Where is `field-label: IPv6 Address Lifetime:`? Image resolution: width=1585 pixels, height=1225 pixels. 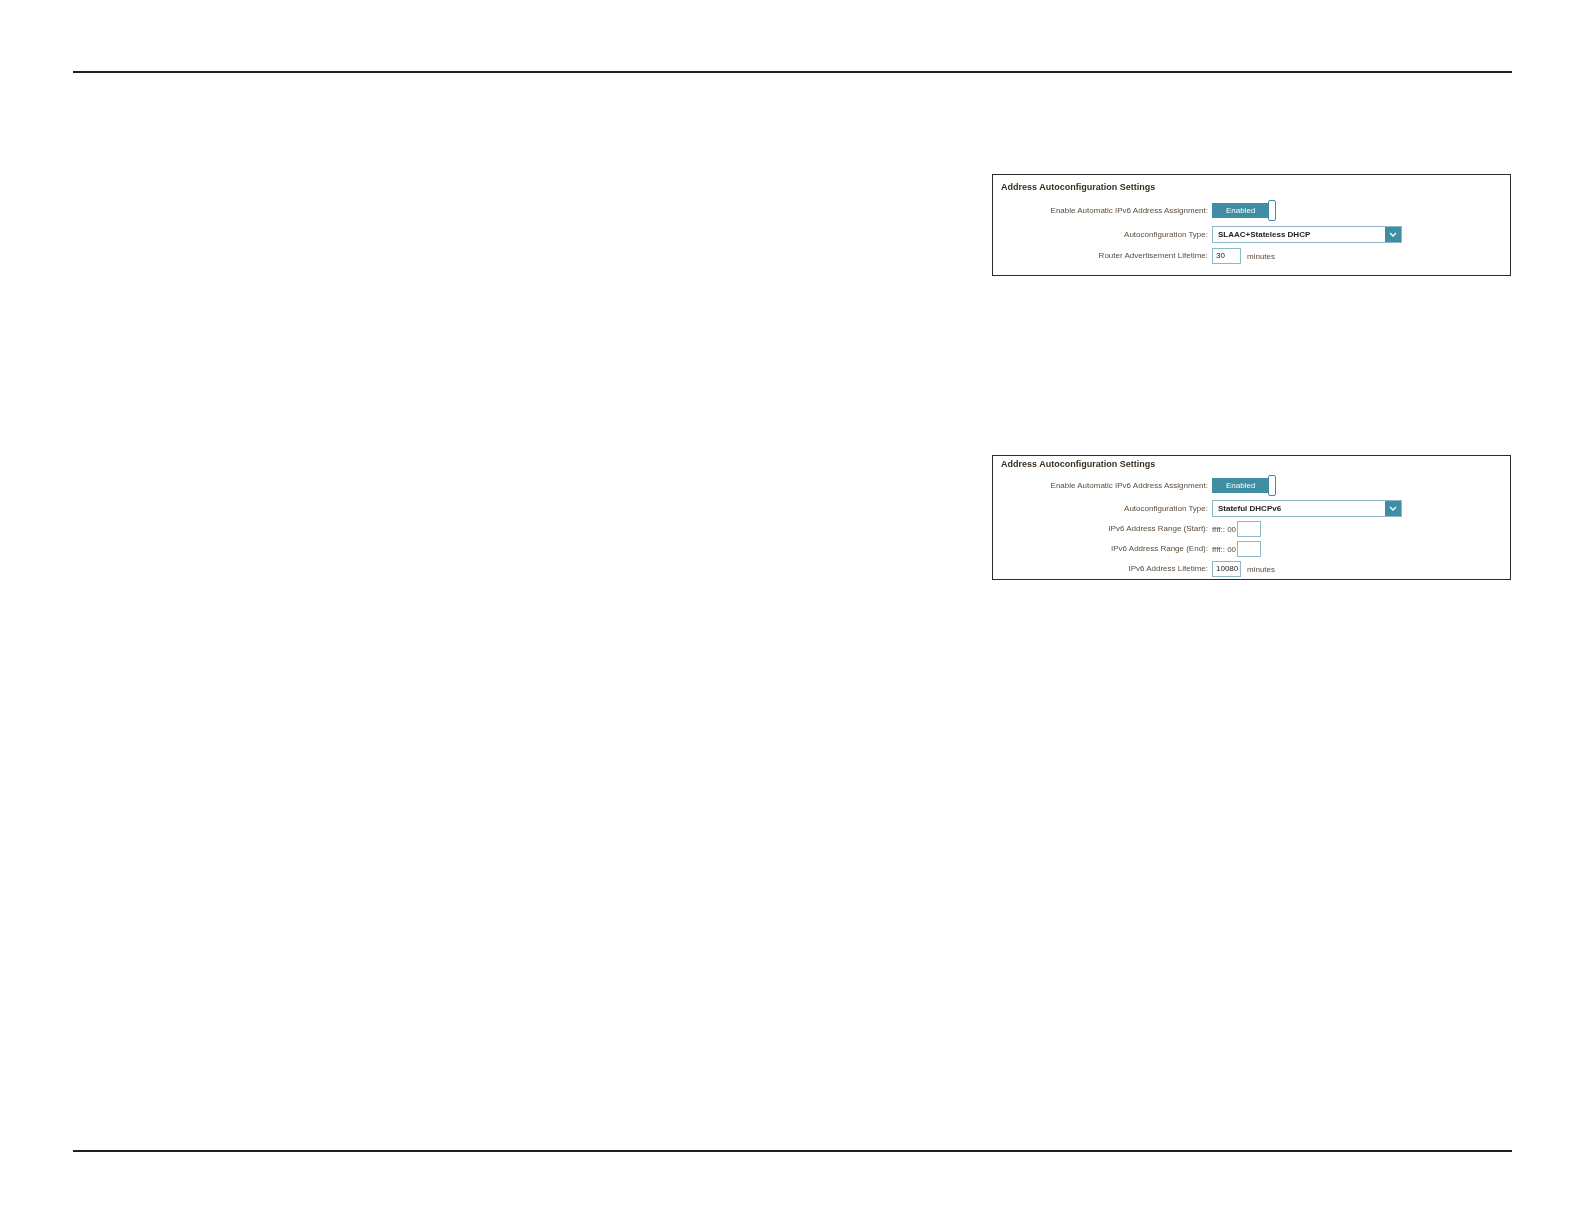
field-label: IPv6 Address Lifetime: is located at coordinates (1168, 569).